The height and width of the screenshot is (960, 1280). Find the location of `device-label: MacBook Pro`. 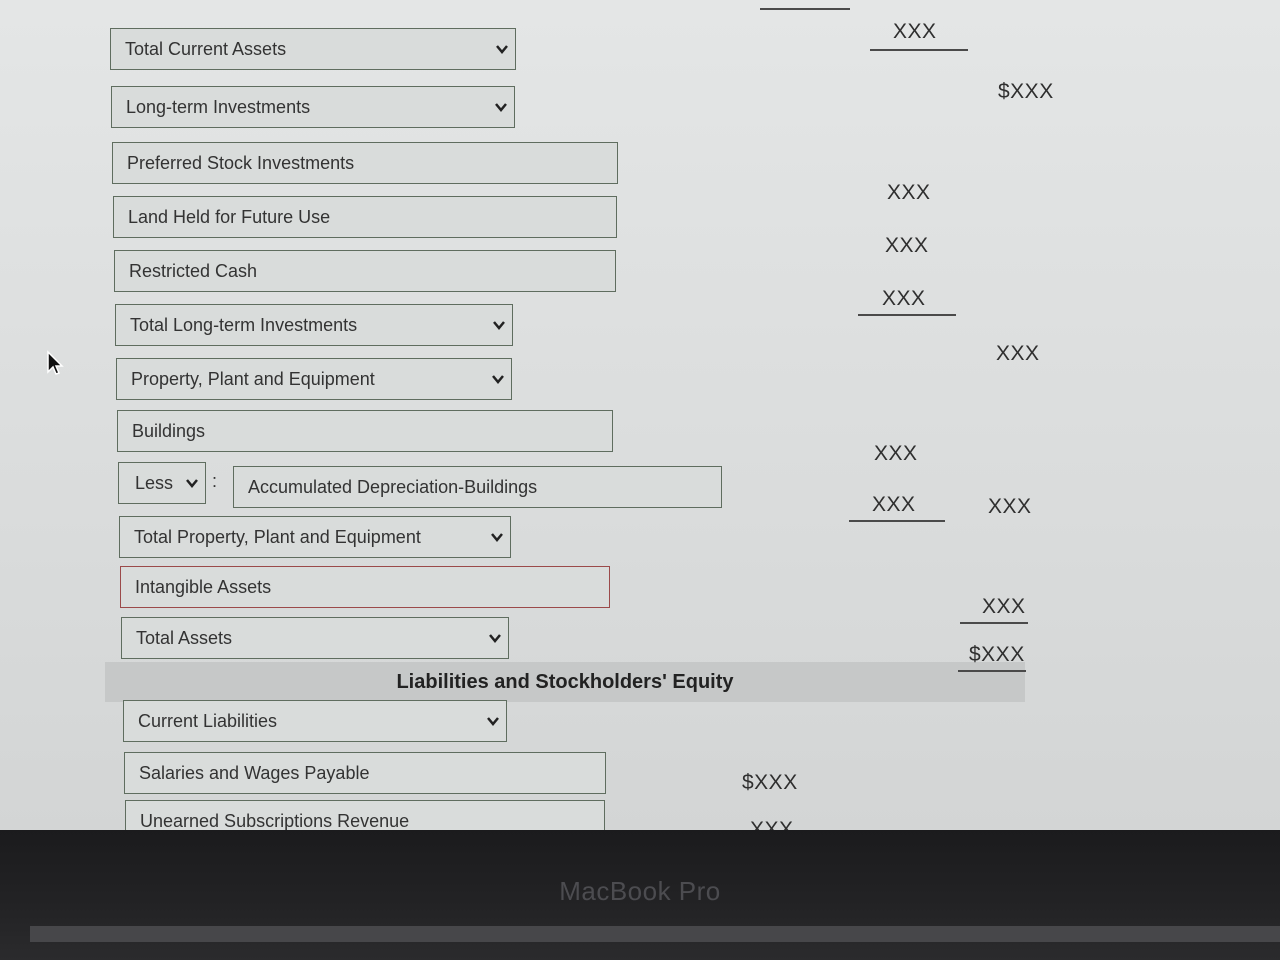

device-label: MacBook Pro is located at coordinates (640, 891).